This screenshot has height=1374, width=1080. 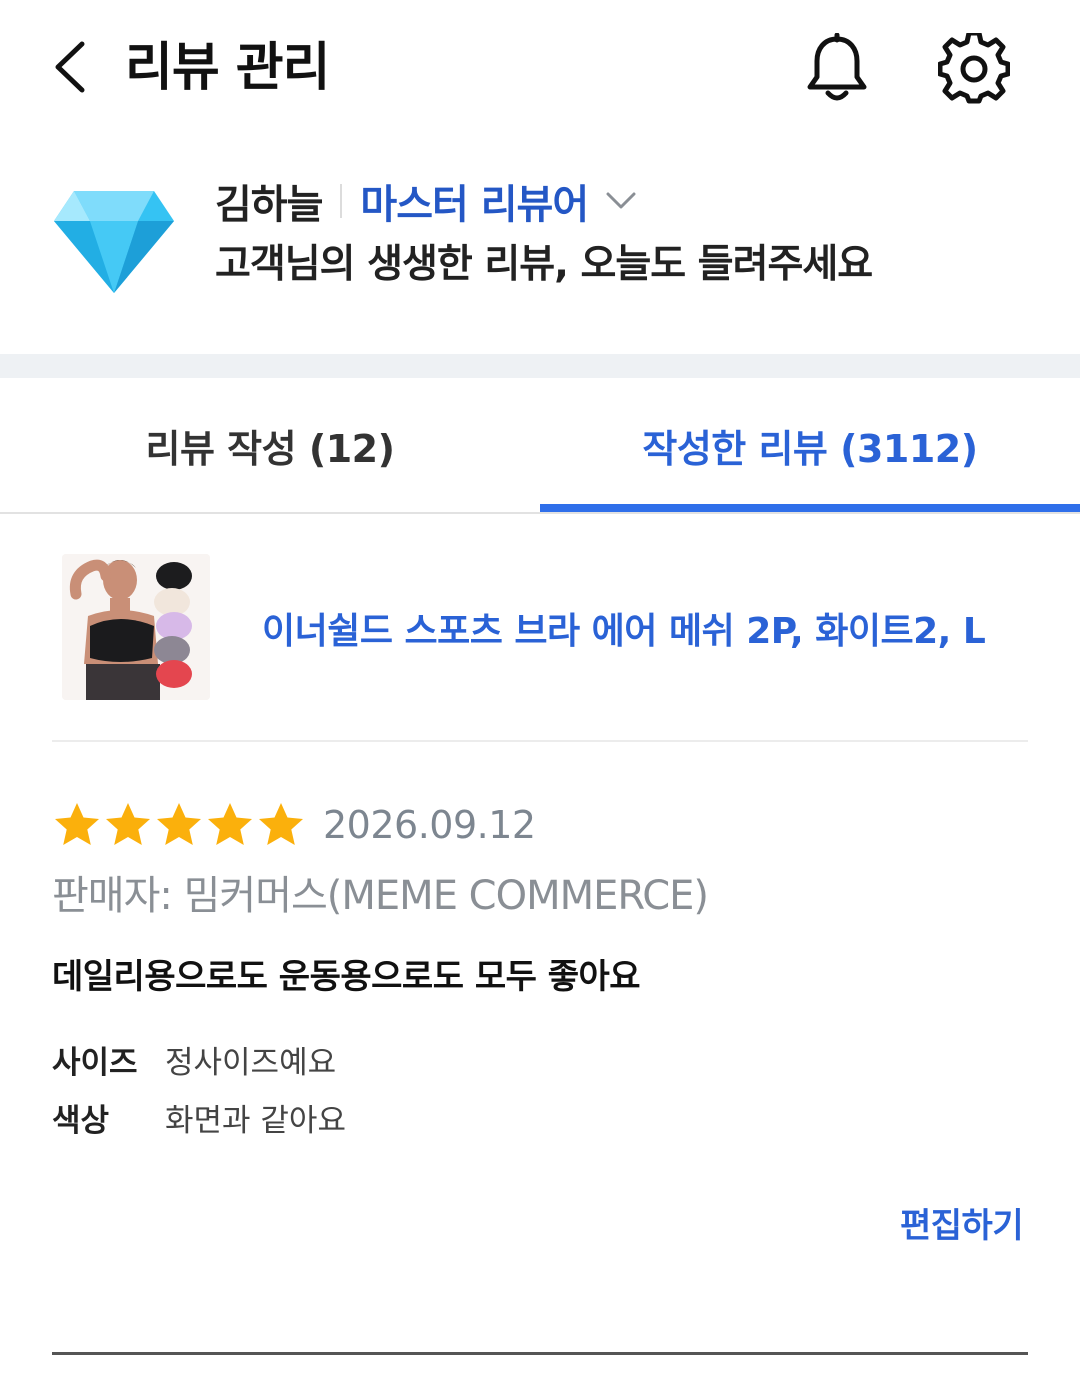 I want to click on rating-row: 2026.09.12, so click(x=542, y=825).